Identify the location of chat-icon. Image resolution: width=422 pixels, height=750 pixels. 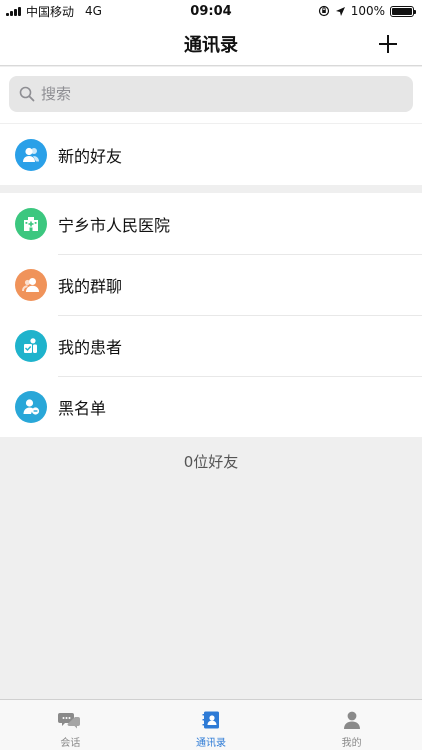
(69, 721).